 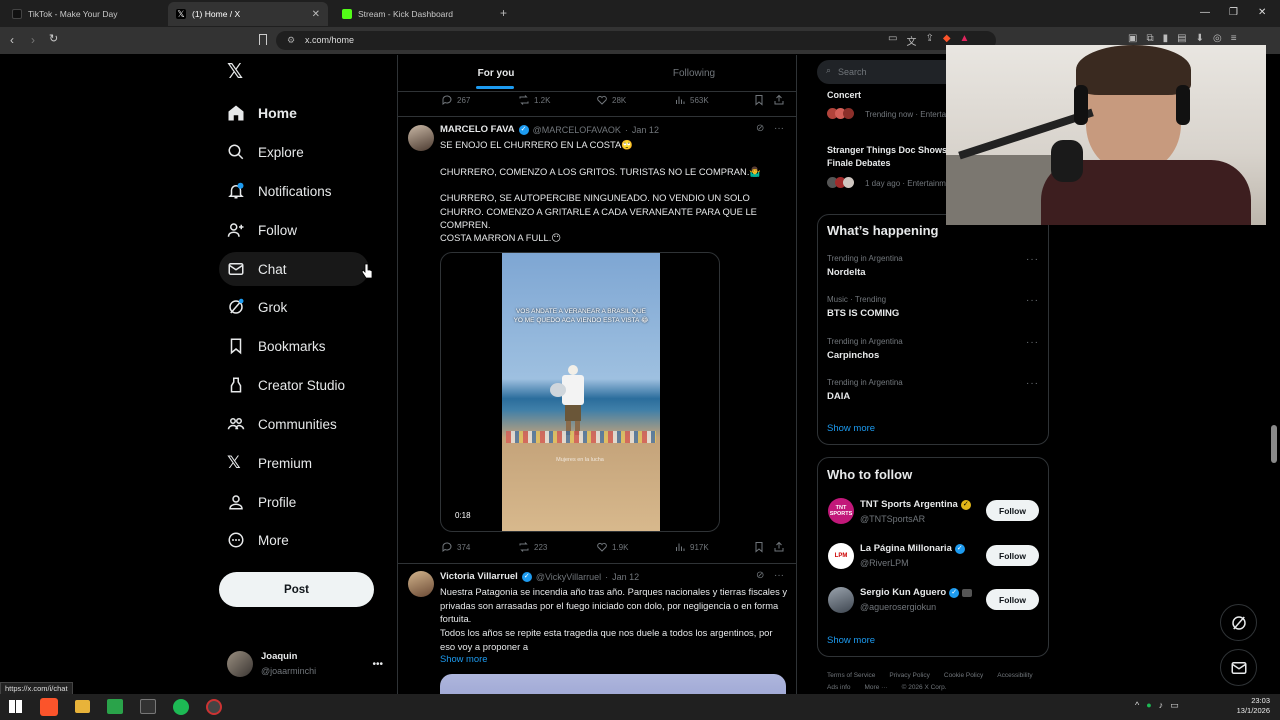 I want to click on footer-link: Ads info, so click(x=839, y=688).